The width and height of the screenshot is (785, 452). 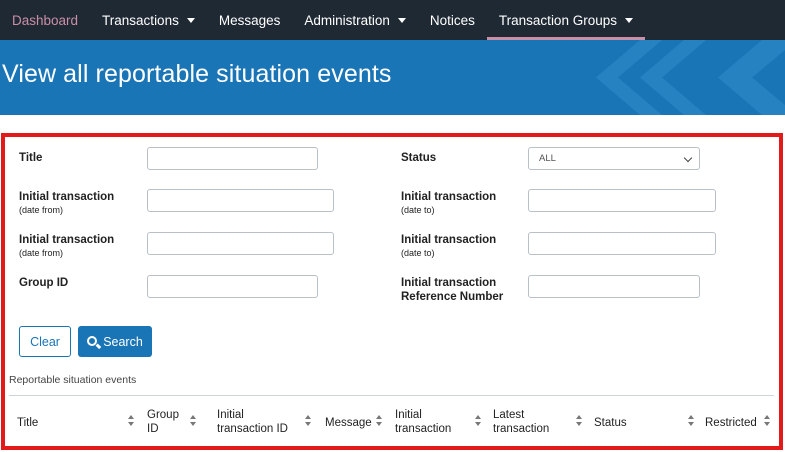 I want to click on nav-transaction-groups: Transaction Groups, so click(x=566, y=20).